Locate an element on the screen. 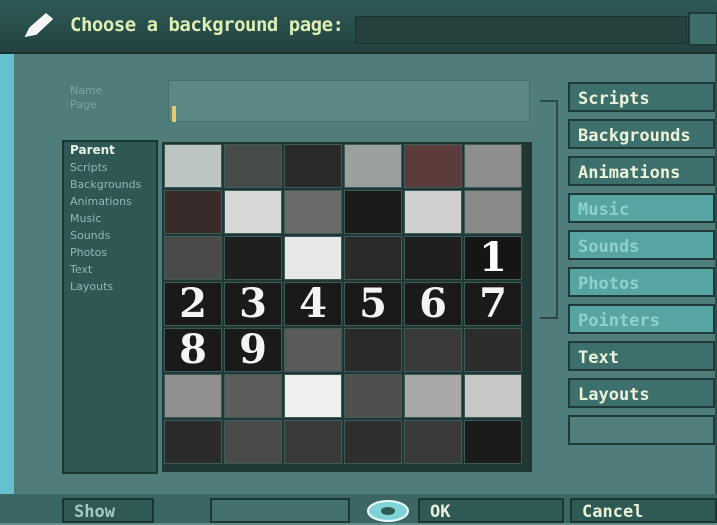 The height and width of the screenshot is (525, 717). name-label: Name Page is located at coordinates (86, 98).